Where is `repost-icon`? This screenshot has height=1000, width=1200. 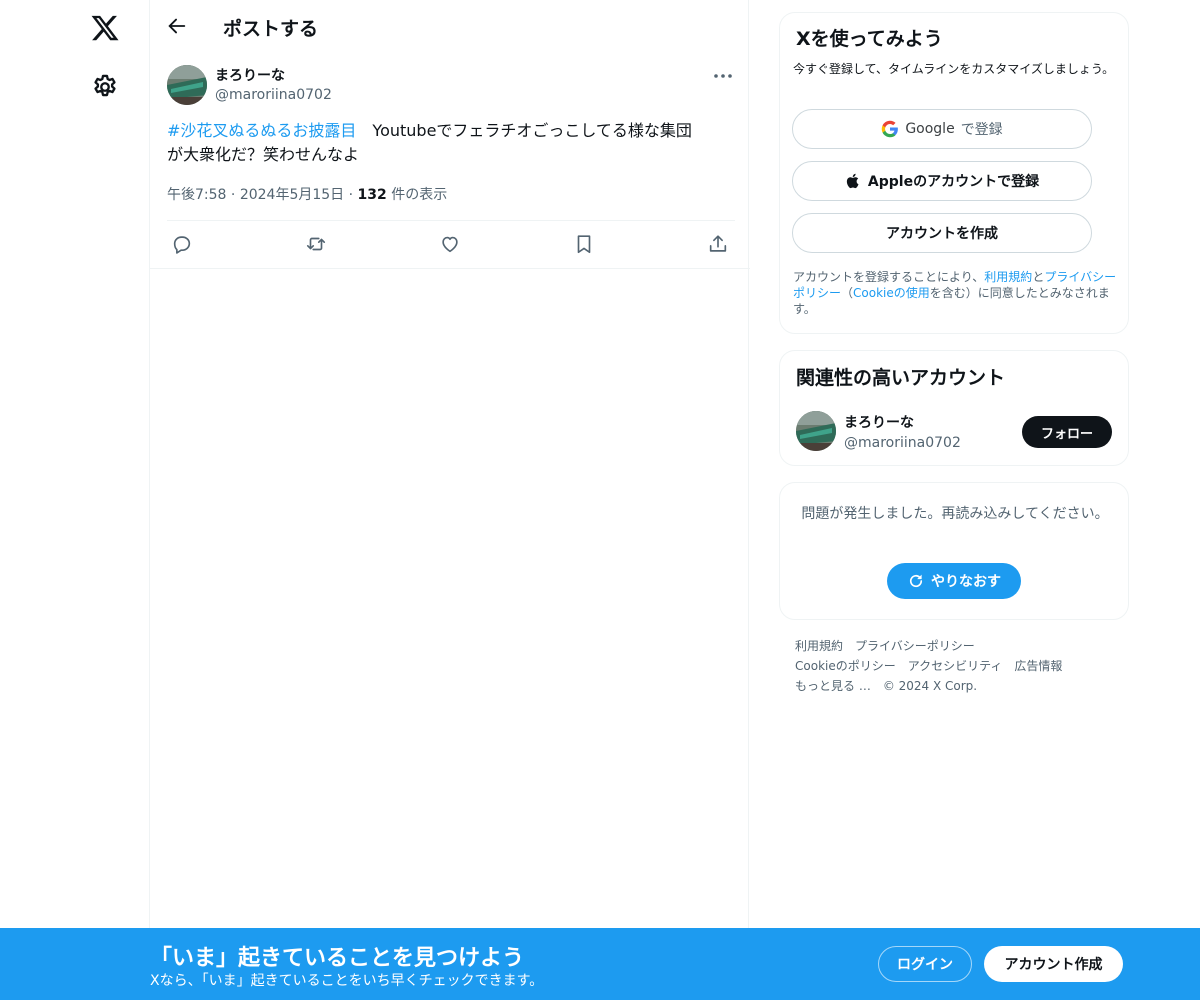
repost-icon is located at coordinates (316, 244).